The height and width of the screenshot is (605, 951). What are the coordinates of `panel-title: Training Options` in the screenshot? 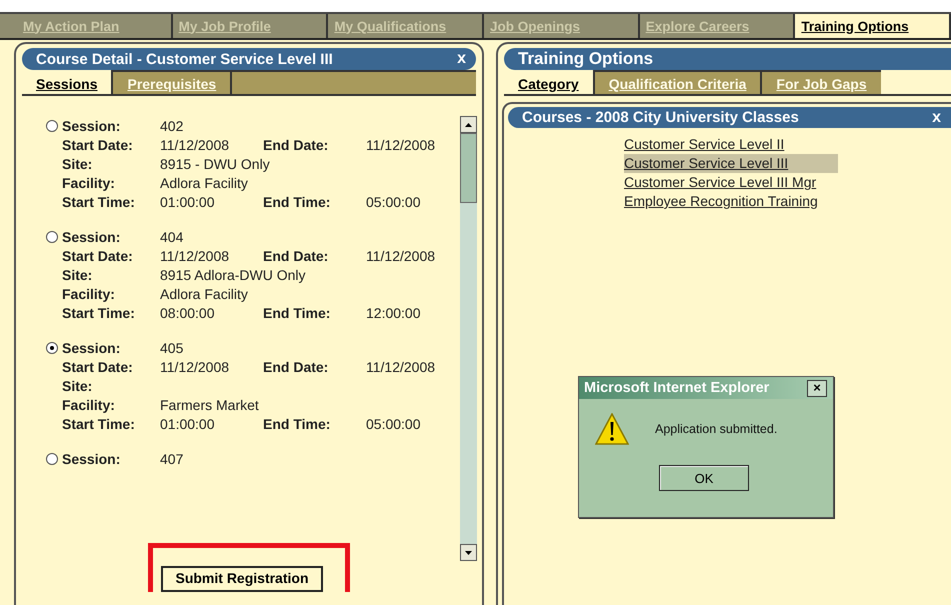 It's located at (586, 59).